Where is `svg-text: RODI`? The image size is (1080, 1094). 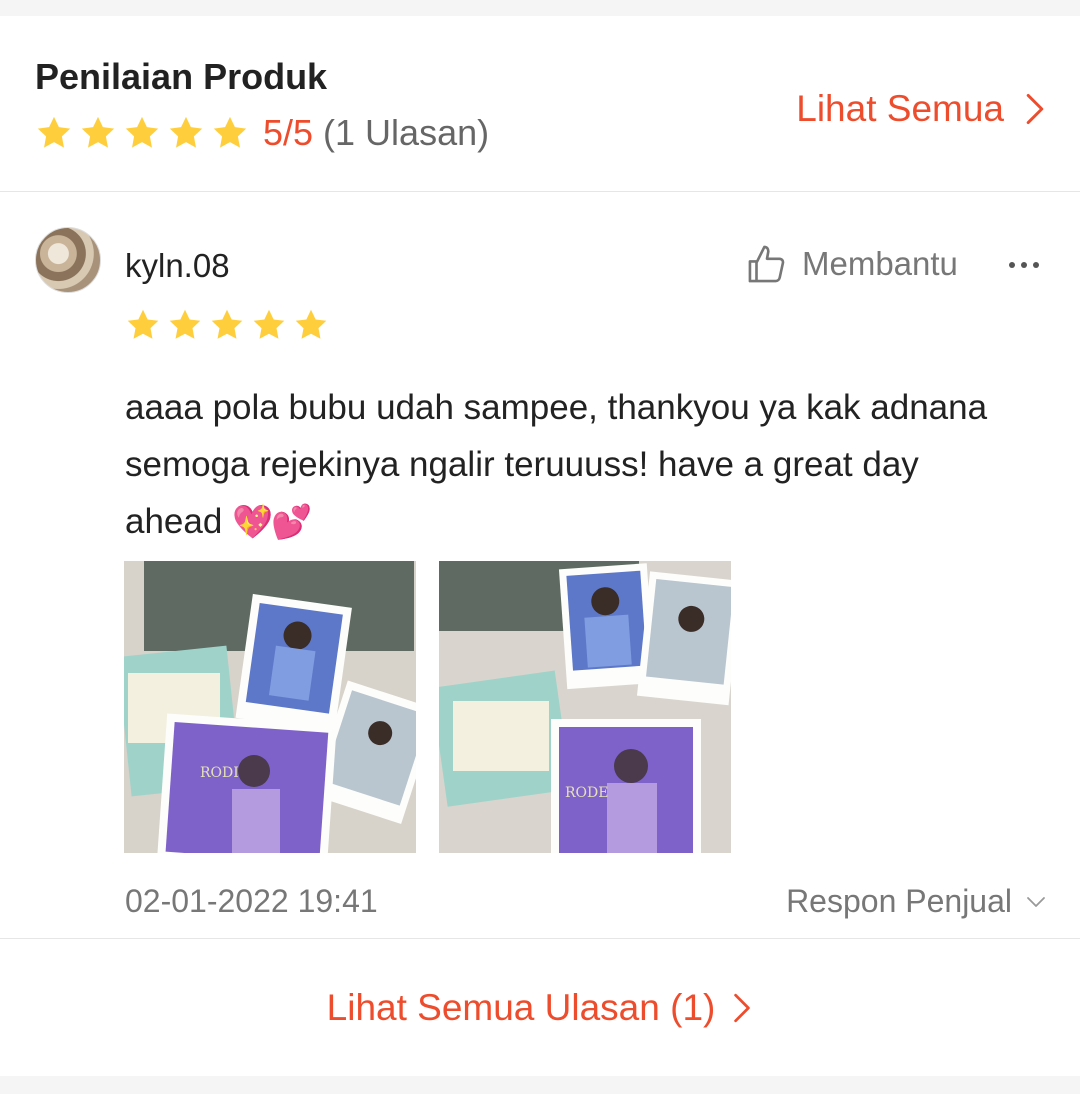
svg-text: RODI is located at coordinates (219, 773).